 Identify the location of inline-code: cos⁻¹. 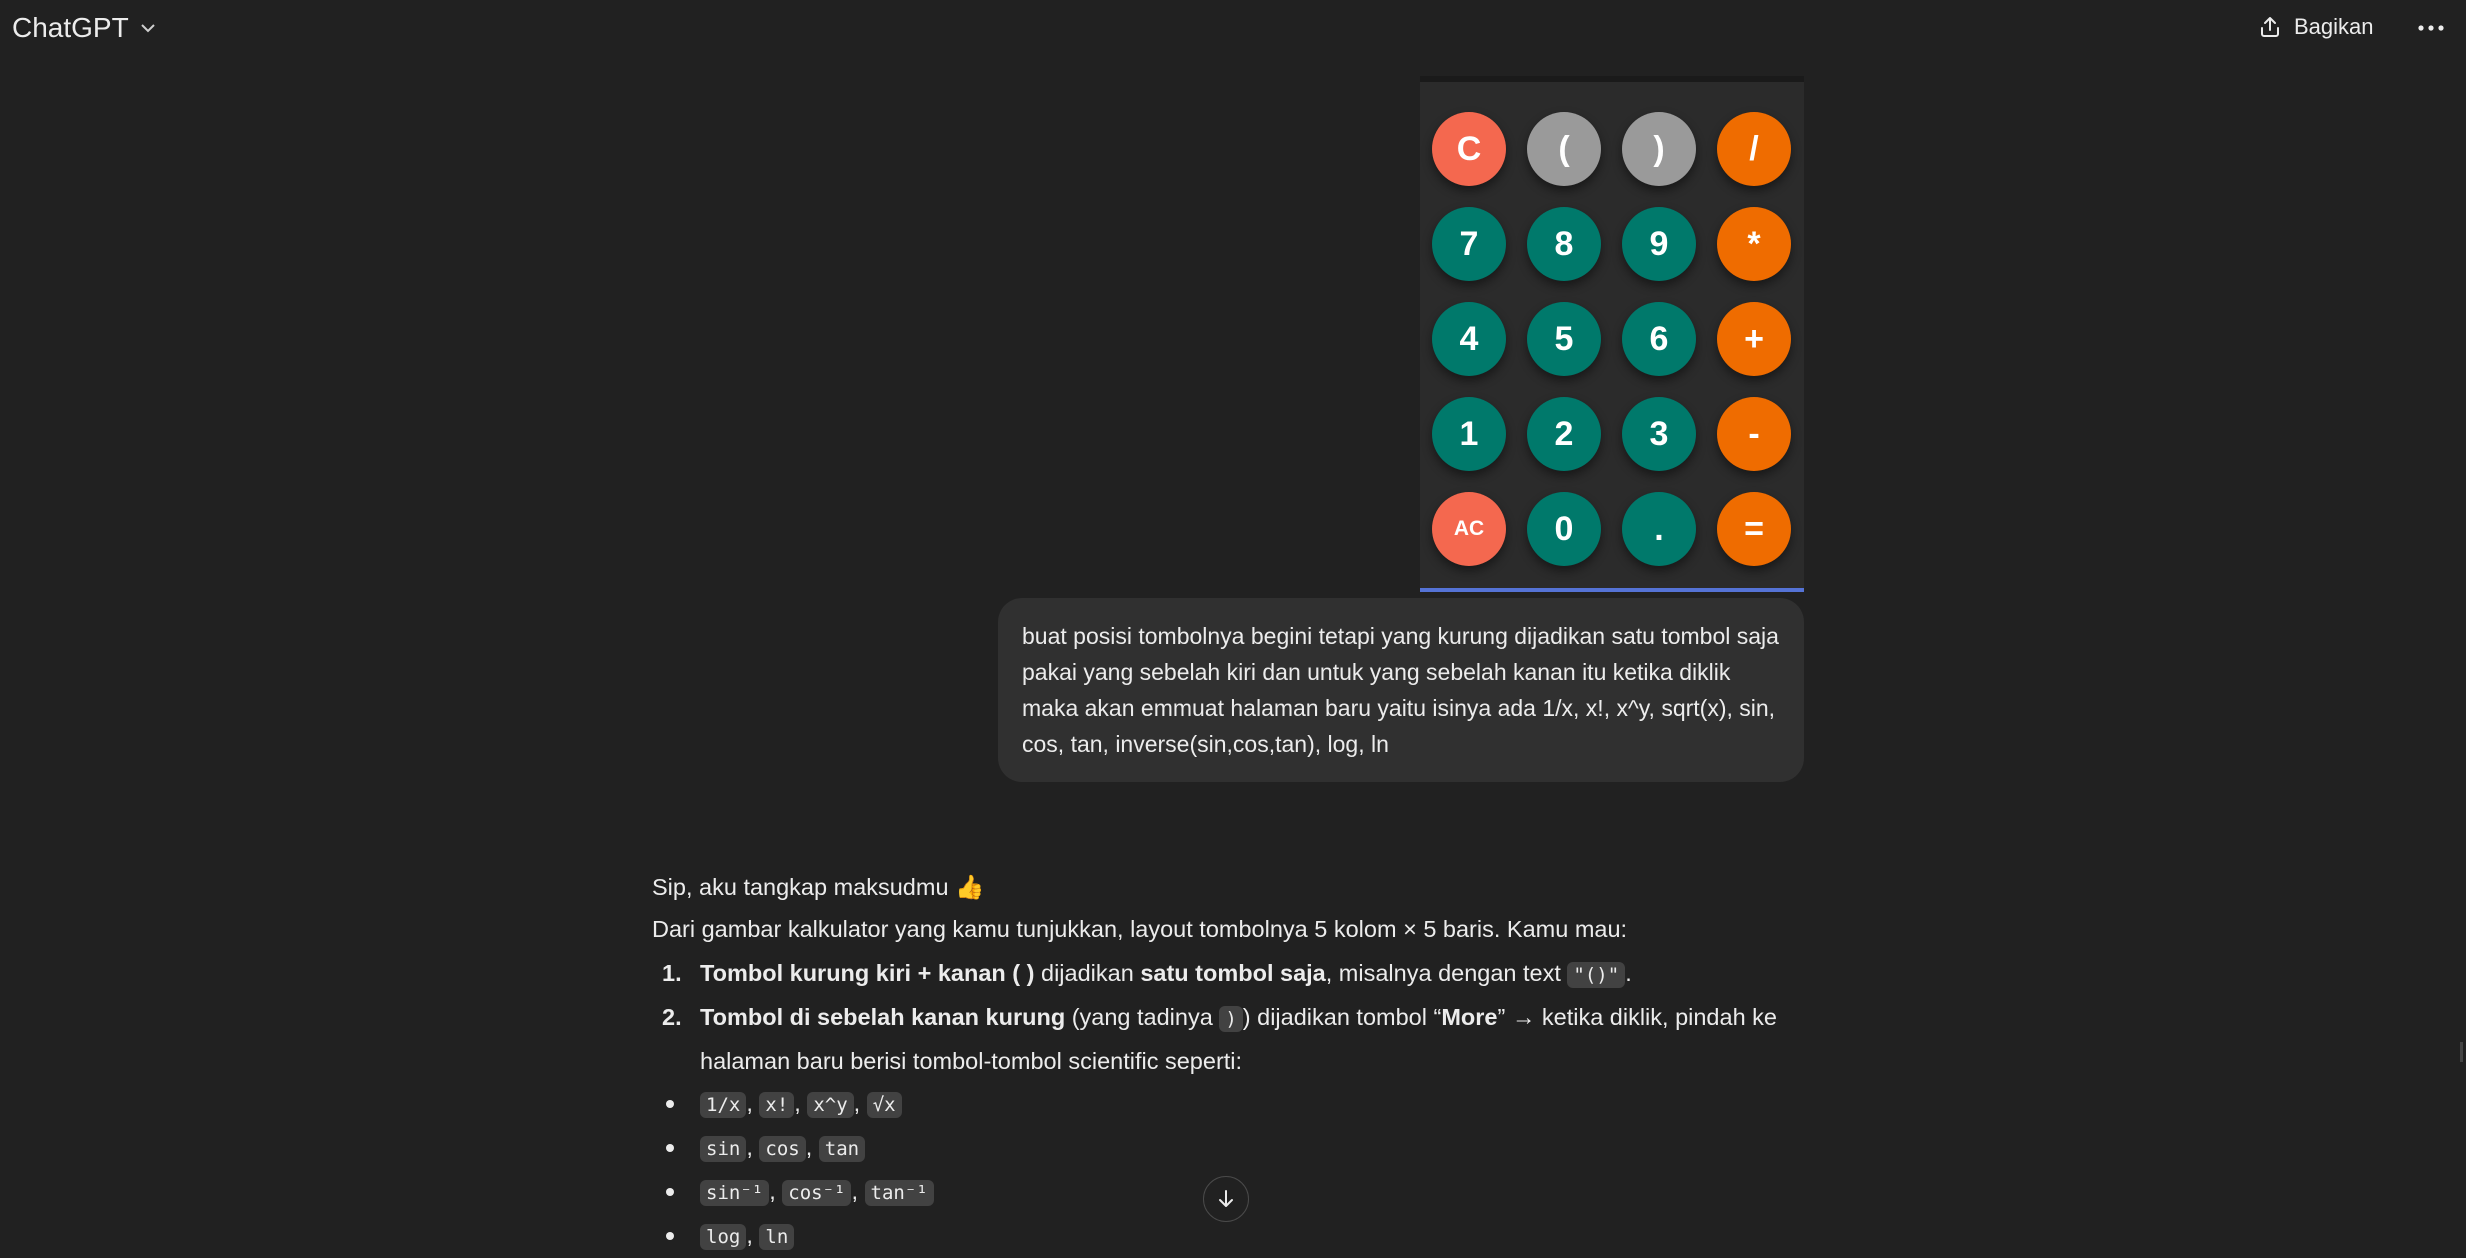
(817, 1193).